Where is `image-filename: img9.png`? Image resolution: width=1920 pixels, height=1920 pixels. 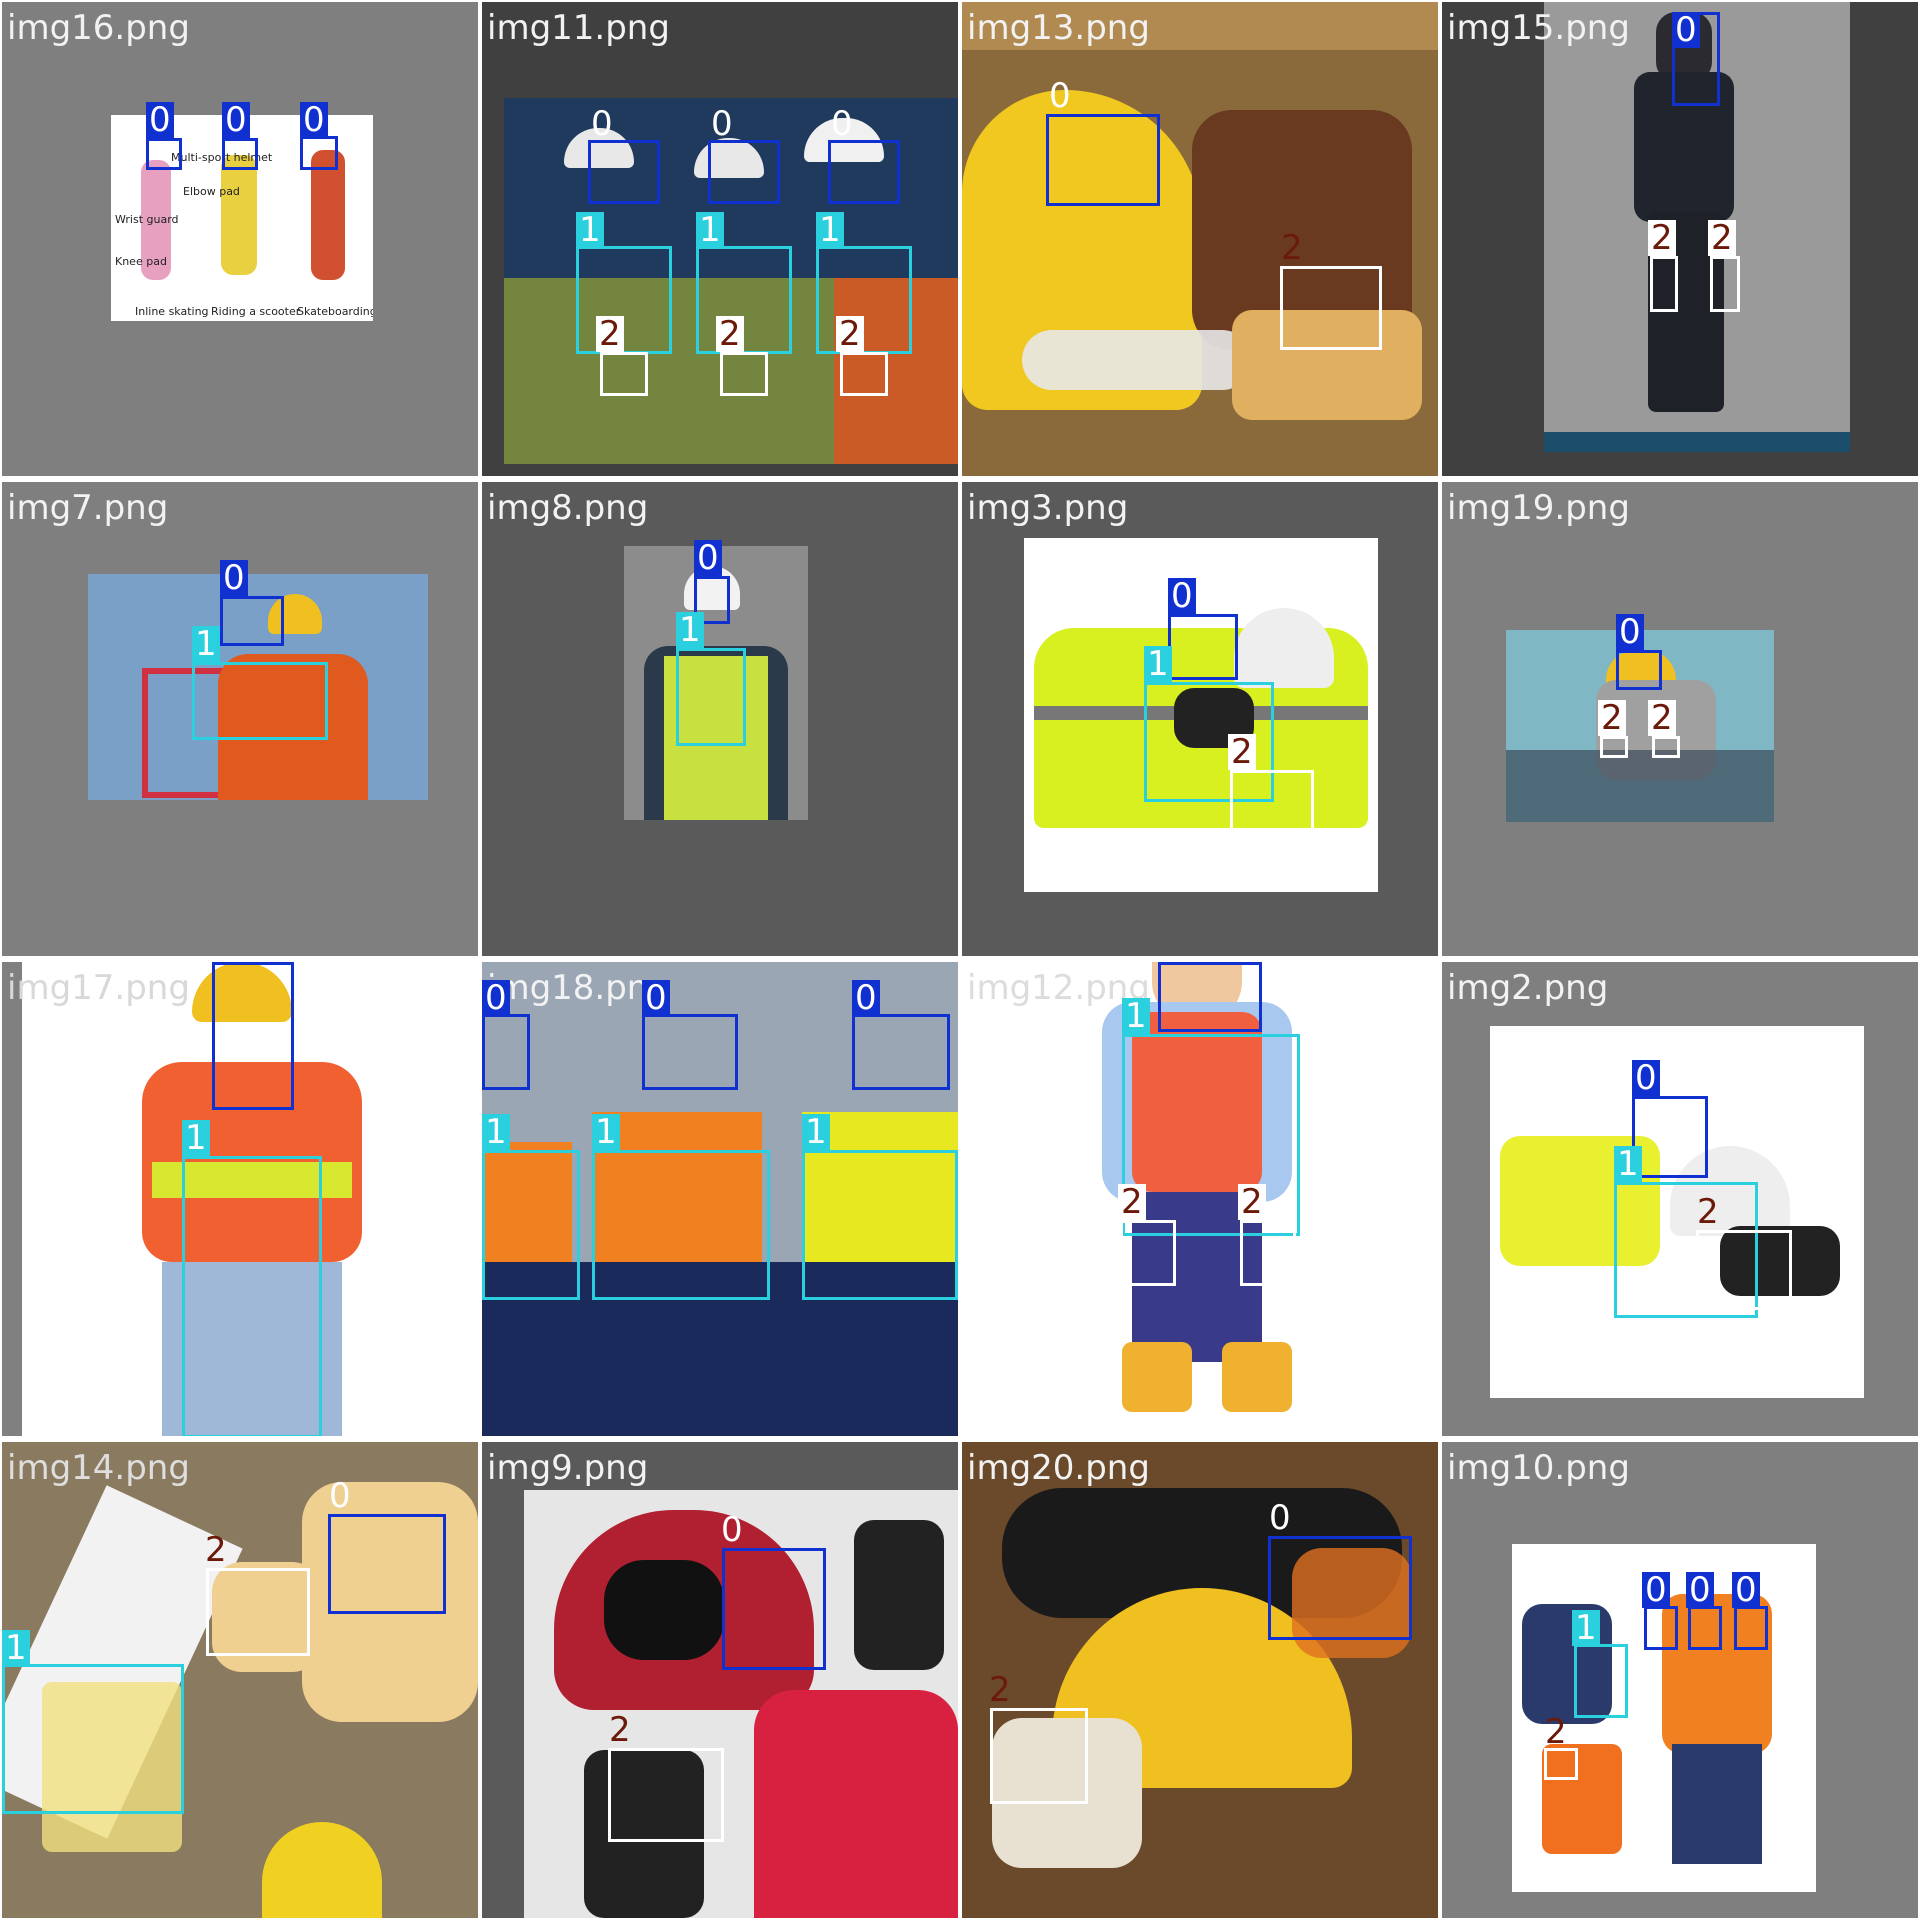 image-filename: img9.png is located at coordinates (568, 1468).